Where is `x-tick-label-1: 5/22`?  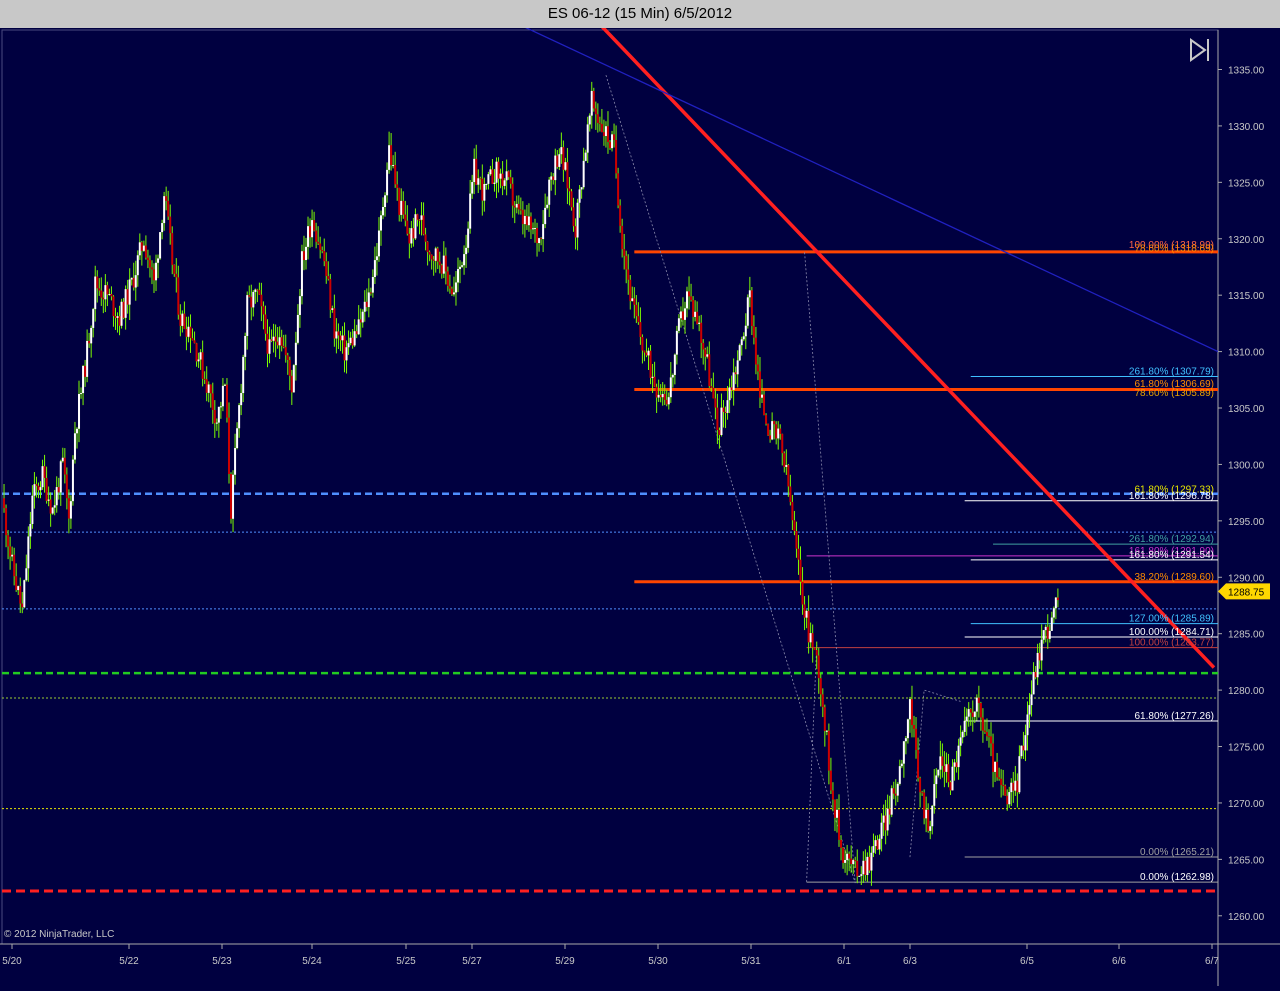 x-tick-label-1: 5/22 is located at coordinates (129, 961).